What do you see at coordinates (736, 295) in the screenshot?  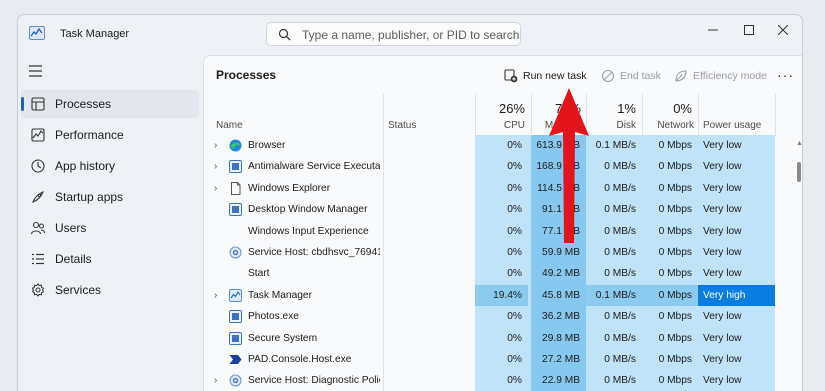 I see `power-usage-value: Very high` at bounding box center [736, 295].